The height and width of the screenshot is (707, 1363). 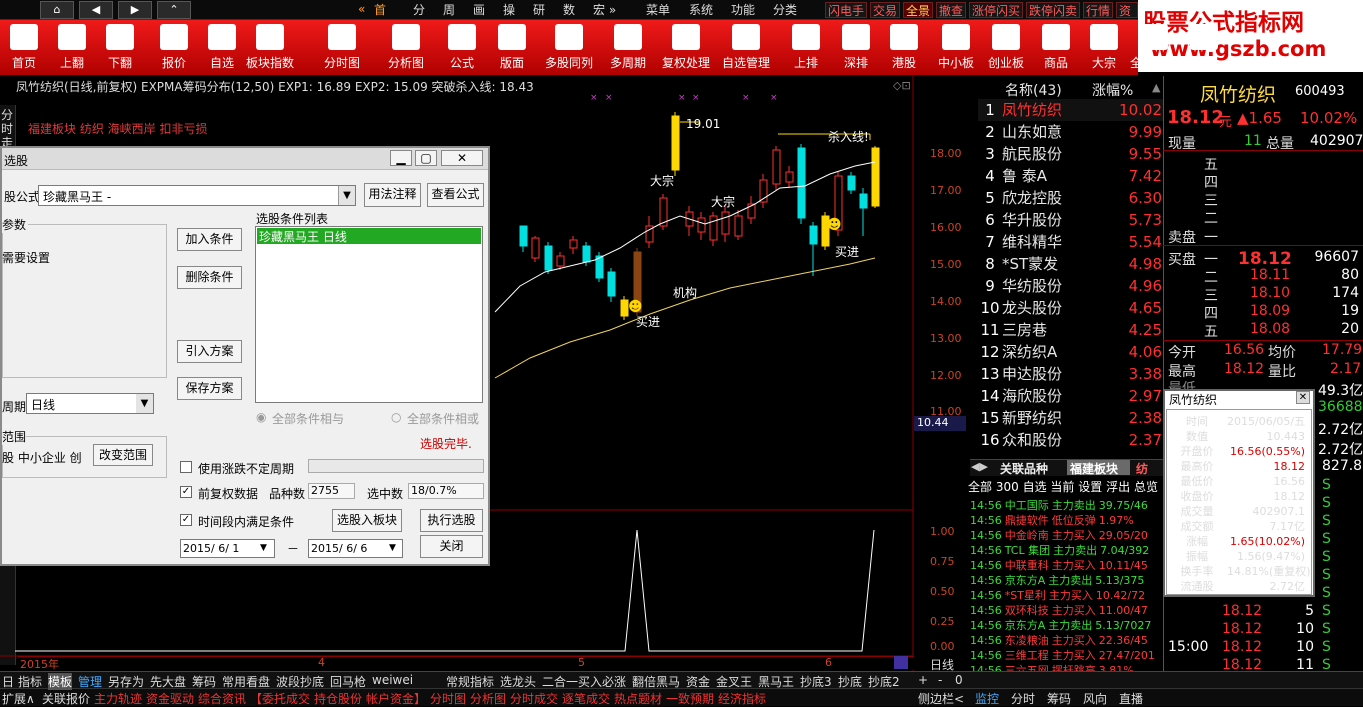 What do you see at coordinates (1070, 198) in the screenshot?
I see `ranking-row: 5 欣龙控股 6.30` at bounding box center [1070, 198].